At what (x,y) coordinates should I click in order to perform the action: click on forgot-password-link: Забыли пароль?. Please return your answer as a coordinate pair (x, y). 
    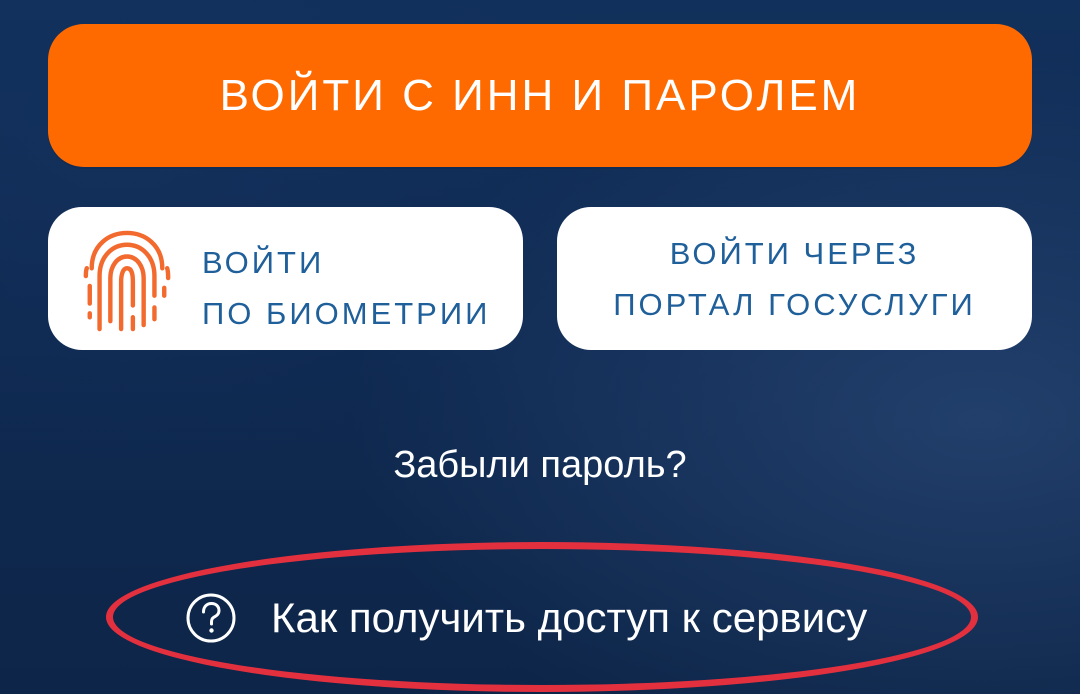
    Looking at the image, I should click on (540, 465).